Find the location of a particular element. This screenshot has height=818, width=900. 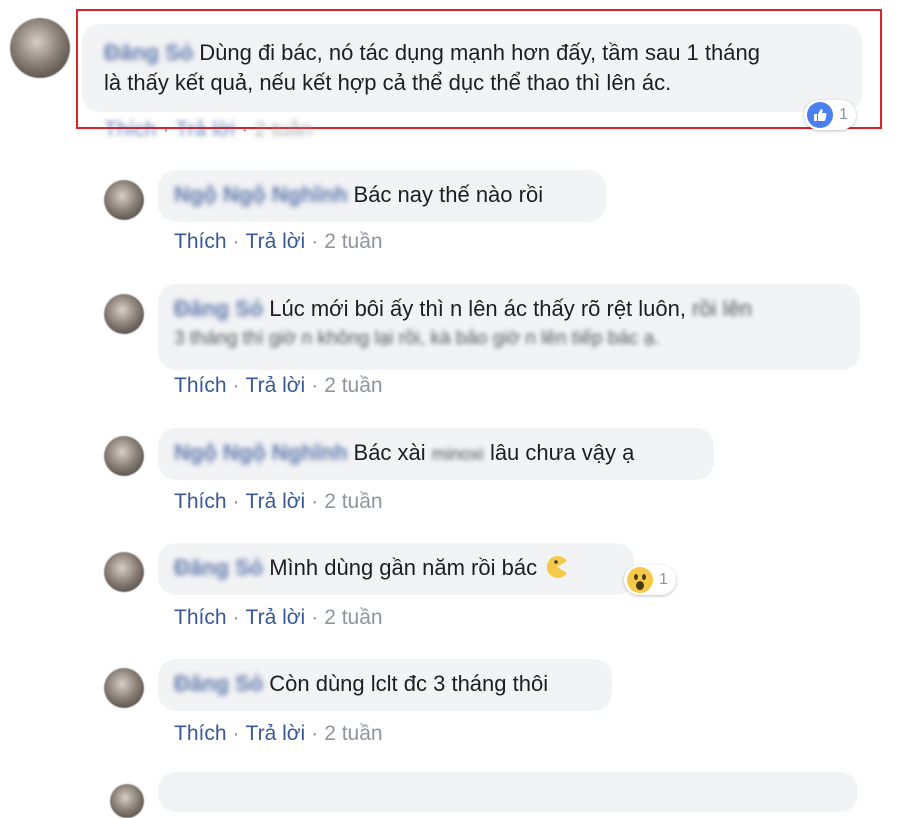

reply-text-blurred: rồi lên is located at coordinates (722, 308).